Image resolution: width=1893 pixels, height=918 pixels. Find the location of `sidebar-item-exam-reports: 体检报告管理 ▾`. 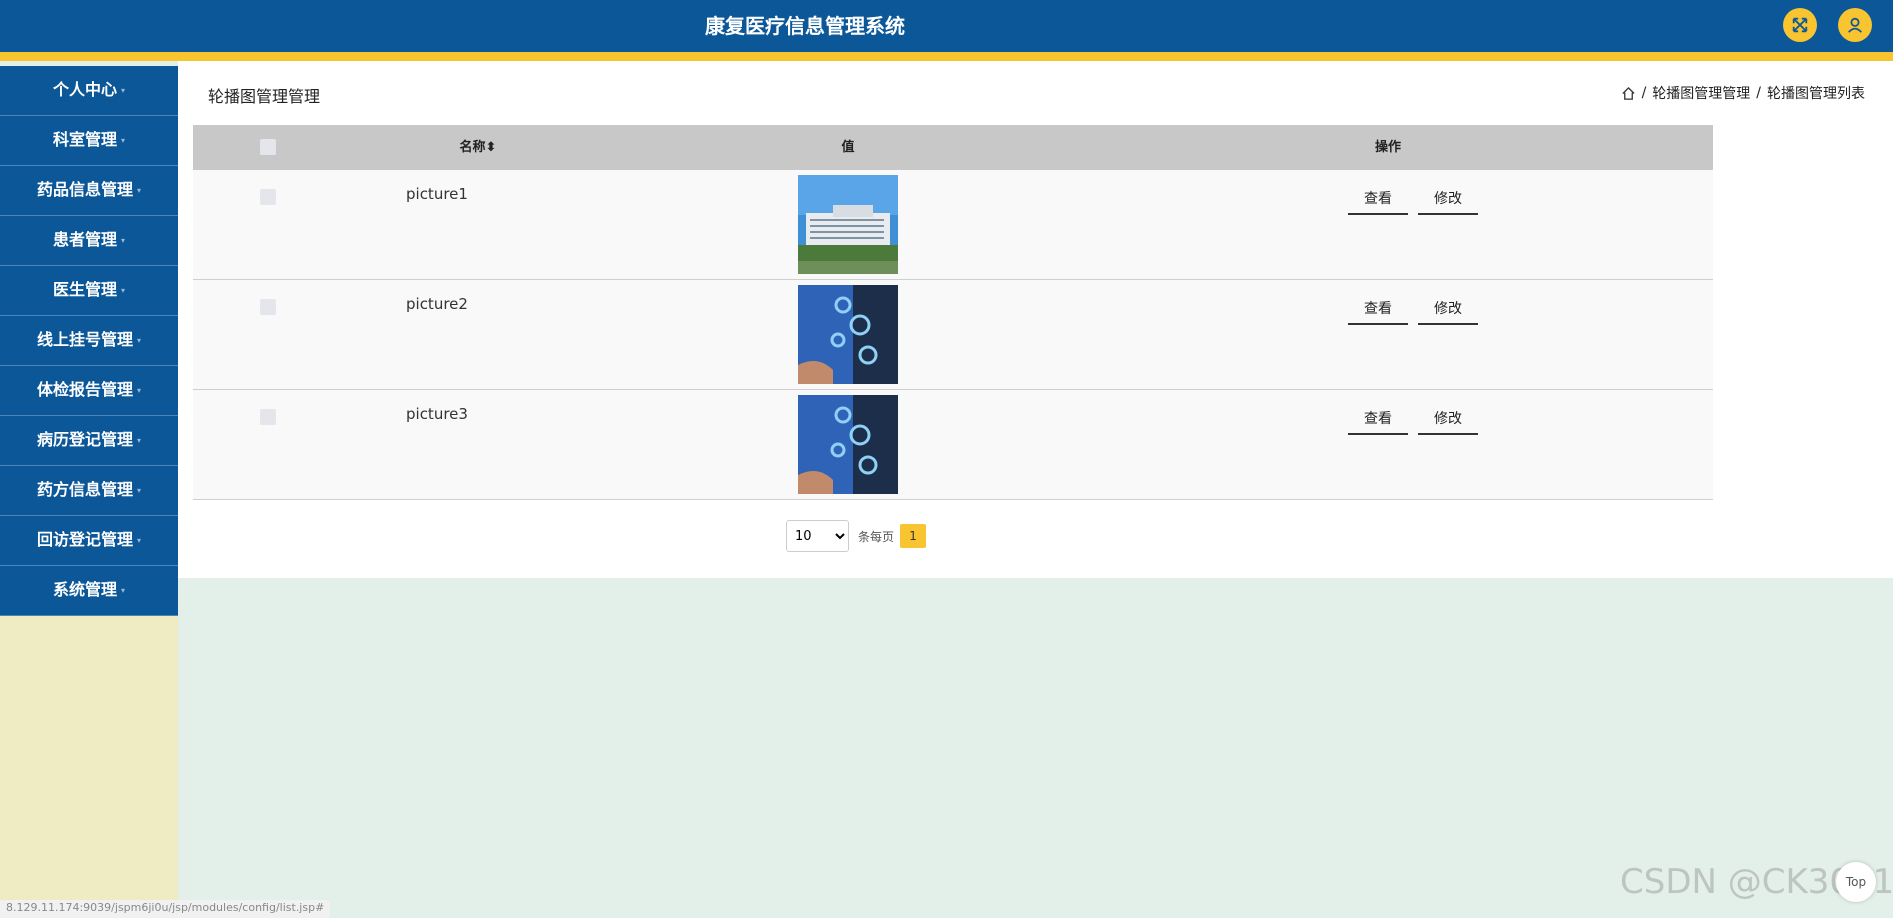

sidebar-item-exam-reports: 体检报告管理 ▾ is located at coordinates (89, 391).